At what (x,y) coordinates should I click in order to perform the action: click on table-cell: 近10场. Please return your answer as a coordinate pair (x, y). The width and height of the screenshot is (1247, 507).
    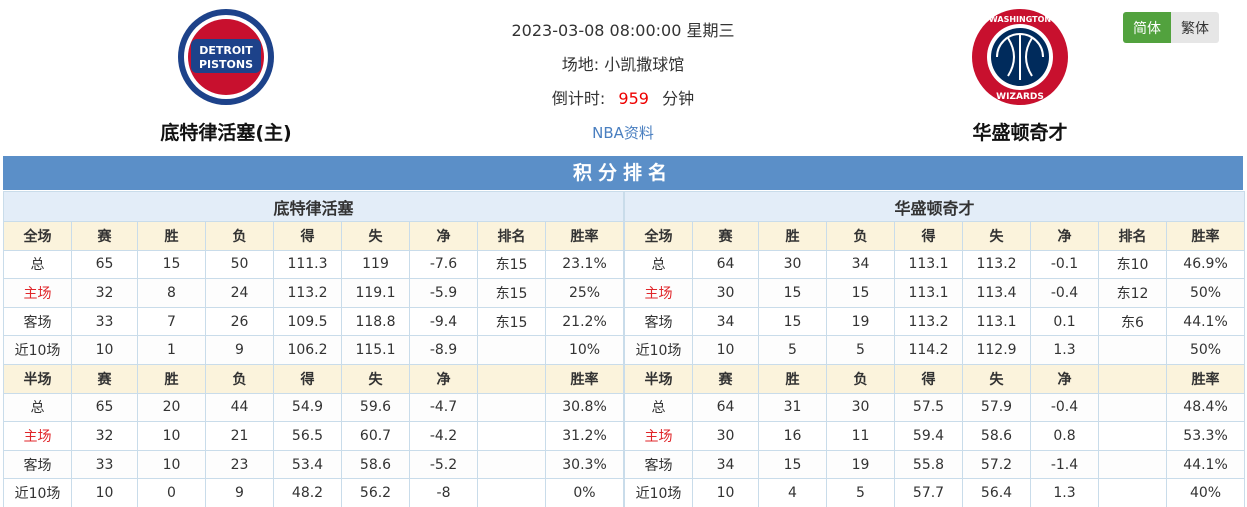
    Looking at the image, I should click on (37, 350).